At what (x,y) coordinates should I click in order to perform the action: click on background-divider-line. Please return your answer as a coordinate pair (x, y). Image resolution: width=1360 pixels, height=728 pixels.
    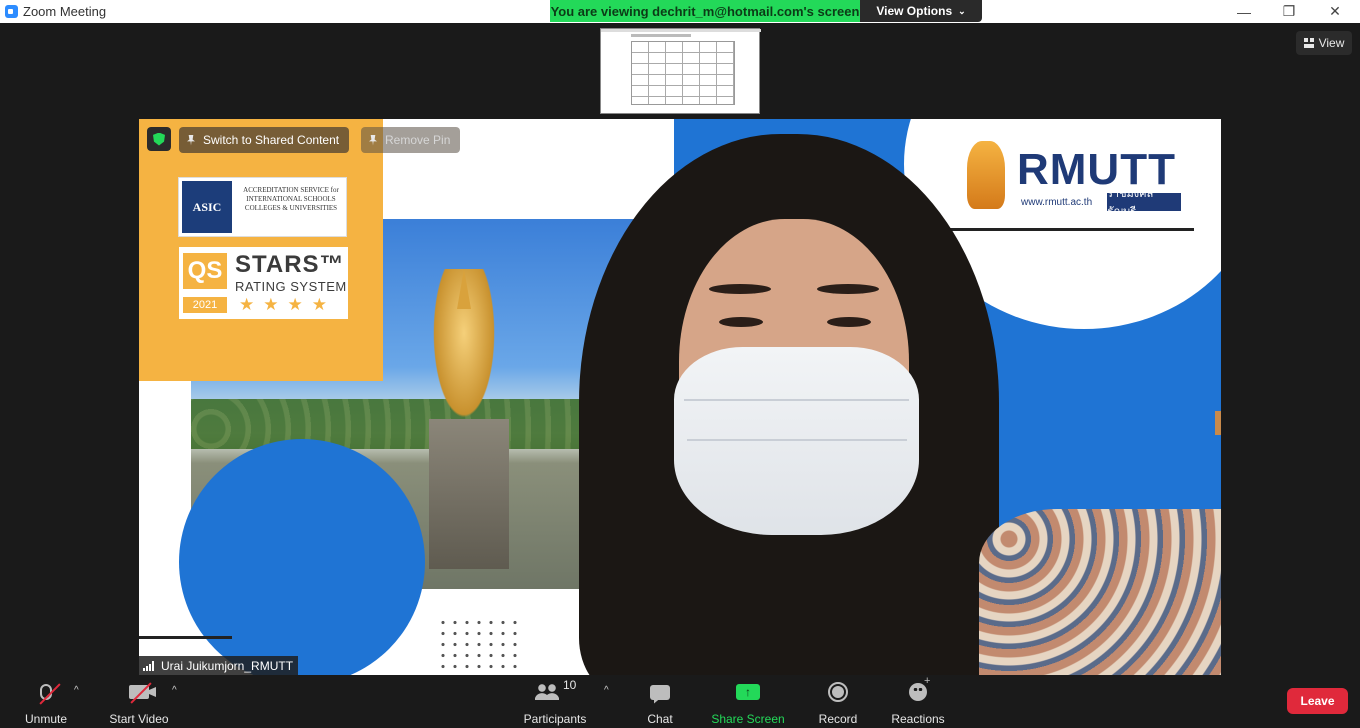
    Looking at the image, I should click on (1061, 229).